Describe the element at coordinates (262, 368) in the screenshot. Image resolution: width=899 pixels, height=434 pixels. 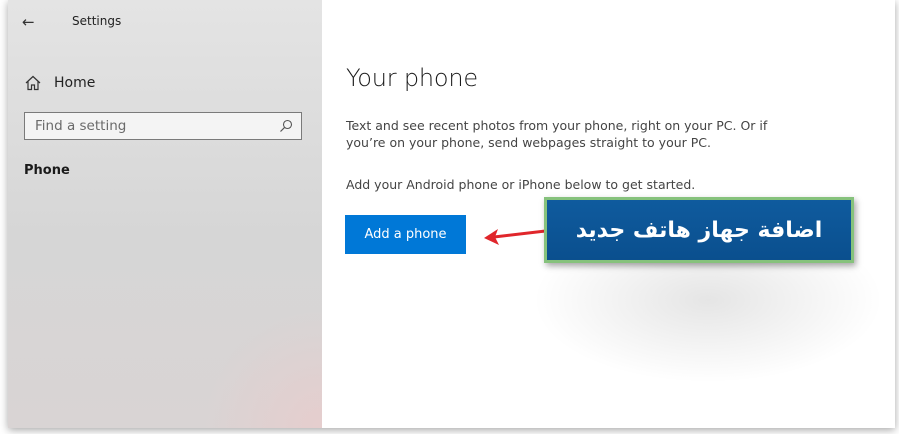
I see `sidebar-blush` at that location.